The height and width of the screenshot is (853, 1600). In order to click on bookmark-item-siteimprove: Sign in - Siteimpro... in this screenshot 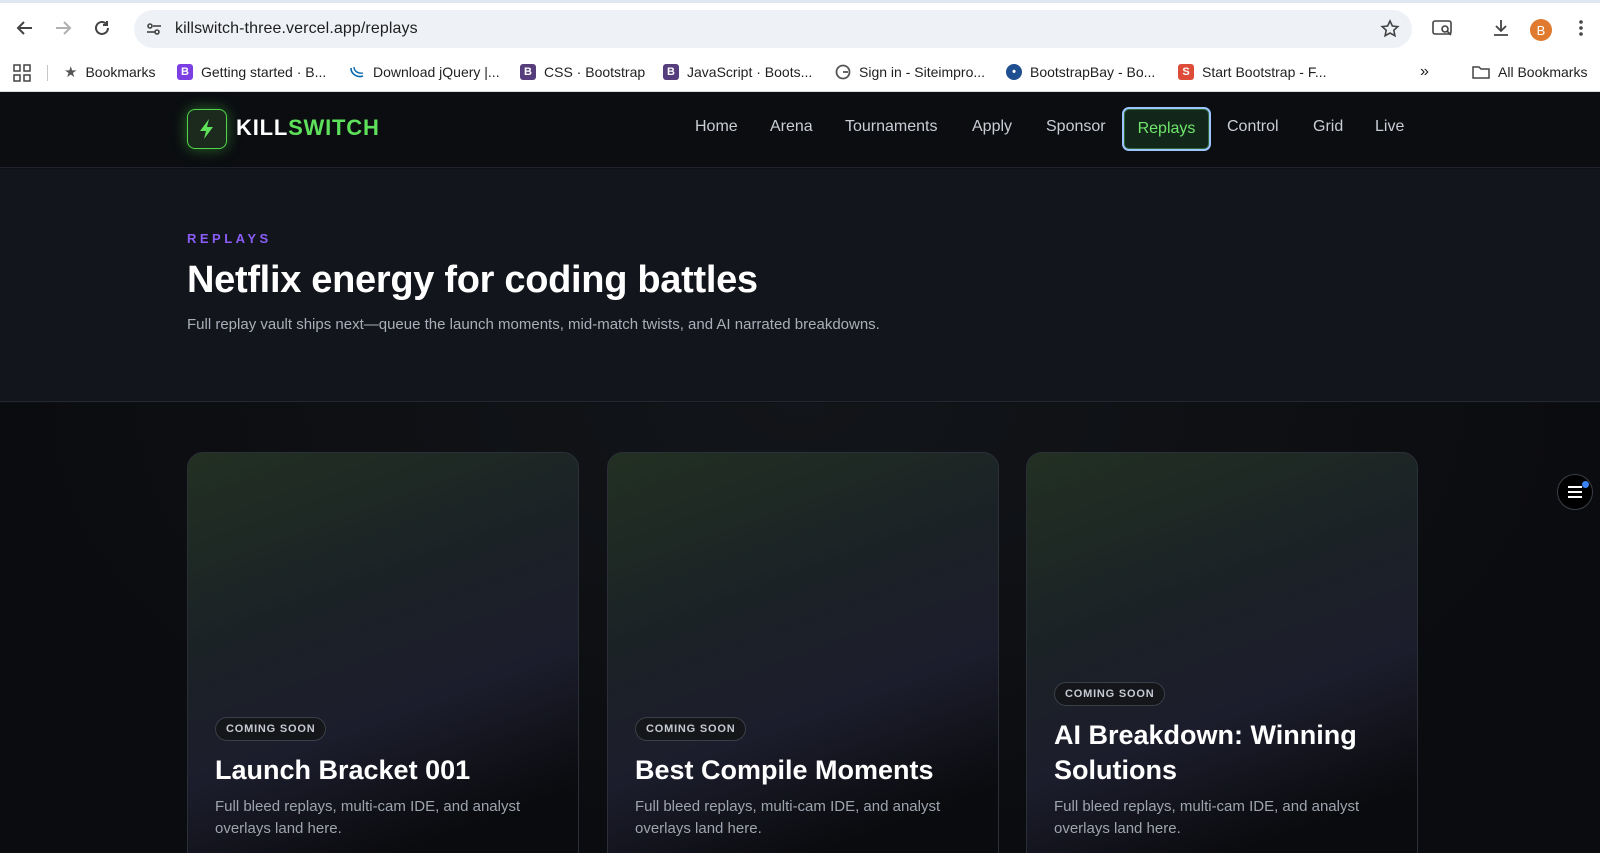, I will do `click(910, 72)`.